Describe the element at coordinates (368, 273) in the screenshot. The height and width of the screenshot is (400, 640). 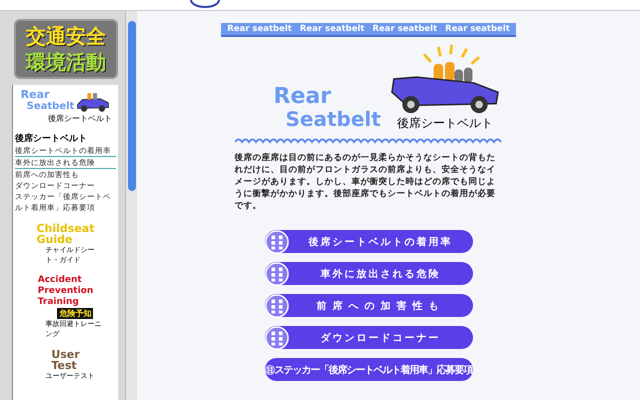
I see `menu-button: 車外に放出される危険` at that location.